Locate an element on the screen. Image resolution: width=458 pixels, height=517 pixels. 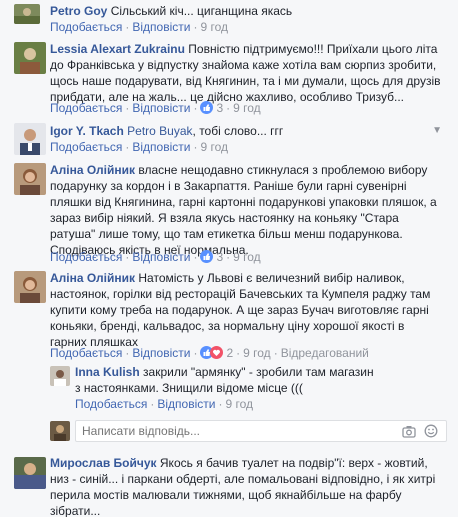
comment-text: Сільський кіч... циганщина якась is located at coordinates (201, 11).